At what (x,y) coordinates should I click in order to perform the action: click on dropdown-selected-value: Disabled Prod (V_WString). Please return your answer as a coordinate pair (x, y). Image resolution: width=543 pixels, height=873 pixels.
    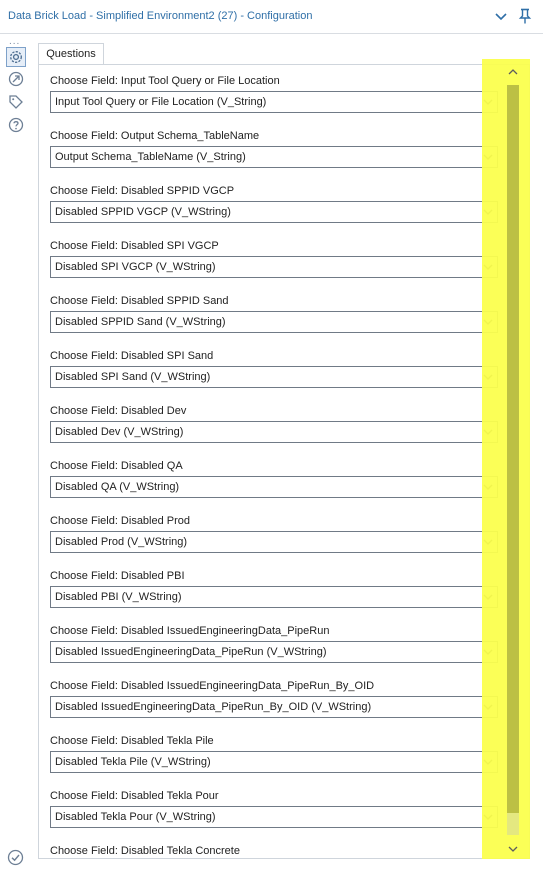
    Looking at the image, I should click on (121, 542).